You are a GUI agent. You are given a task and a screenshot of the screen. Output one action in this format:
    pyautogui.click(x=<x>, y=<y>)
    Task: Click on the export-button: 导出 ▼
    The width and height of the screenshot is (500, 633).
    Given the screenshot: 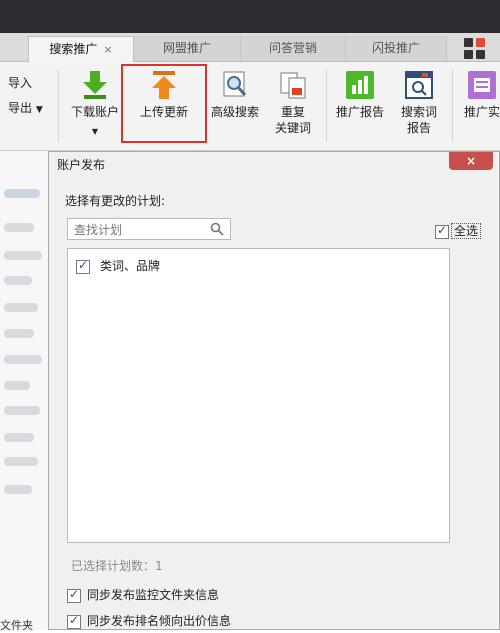 What is the action you would take?
    pyautogui.click(x=25, y=107)
    